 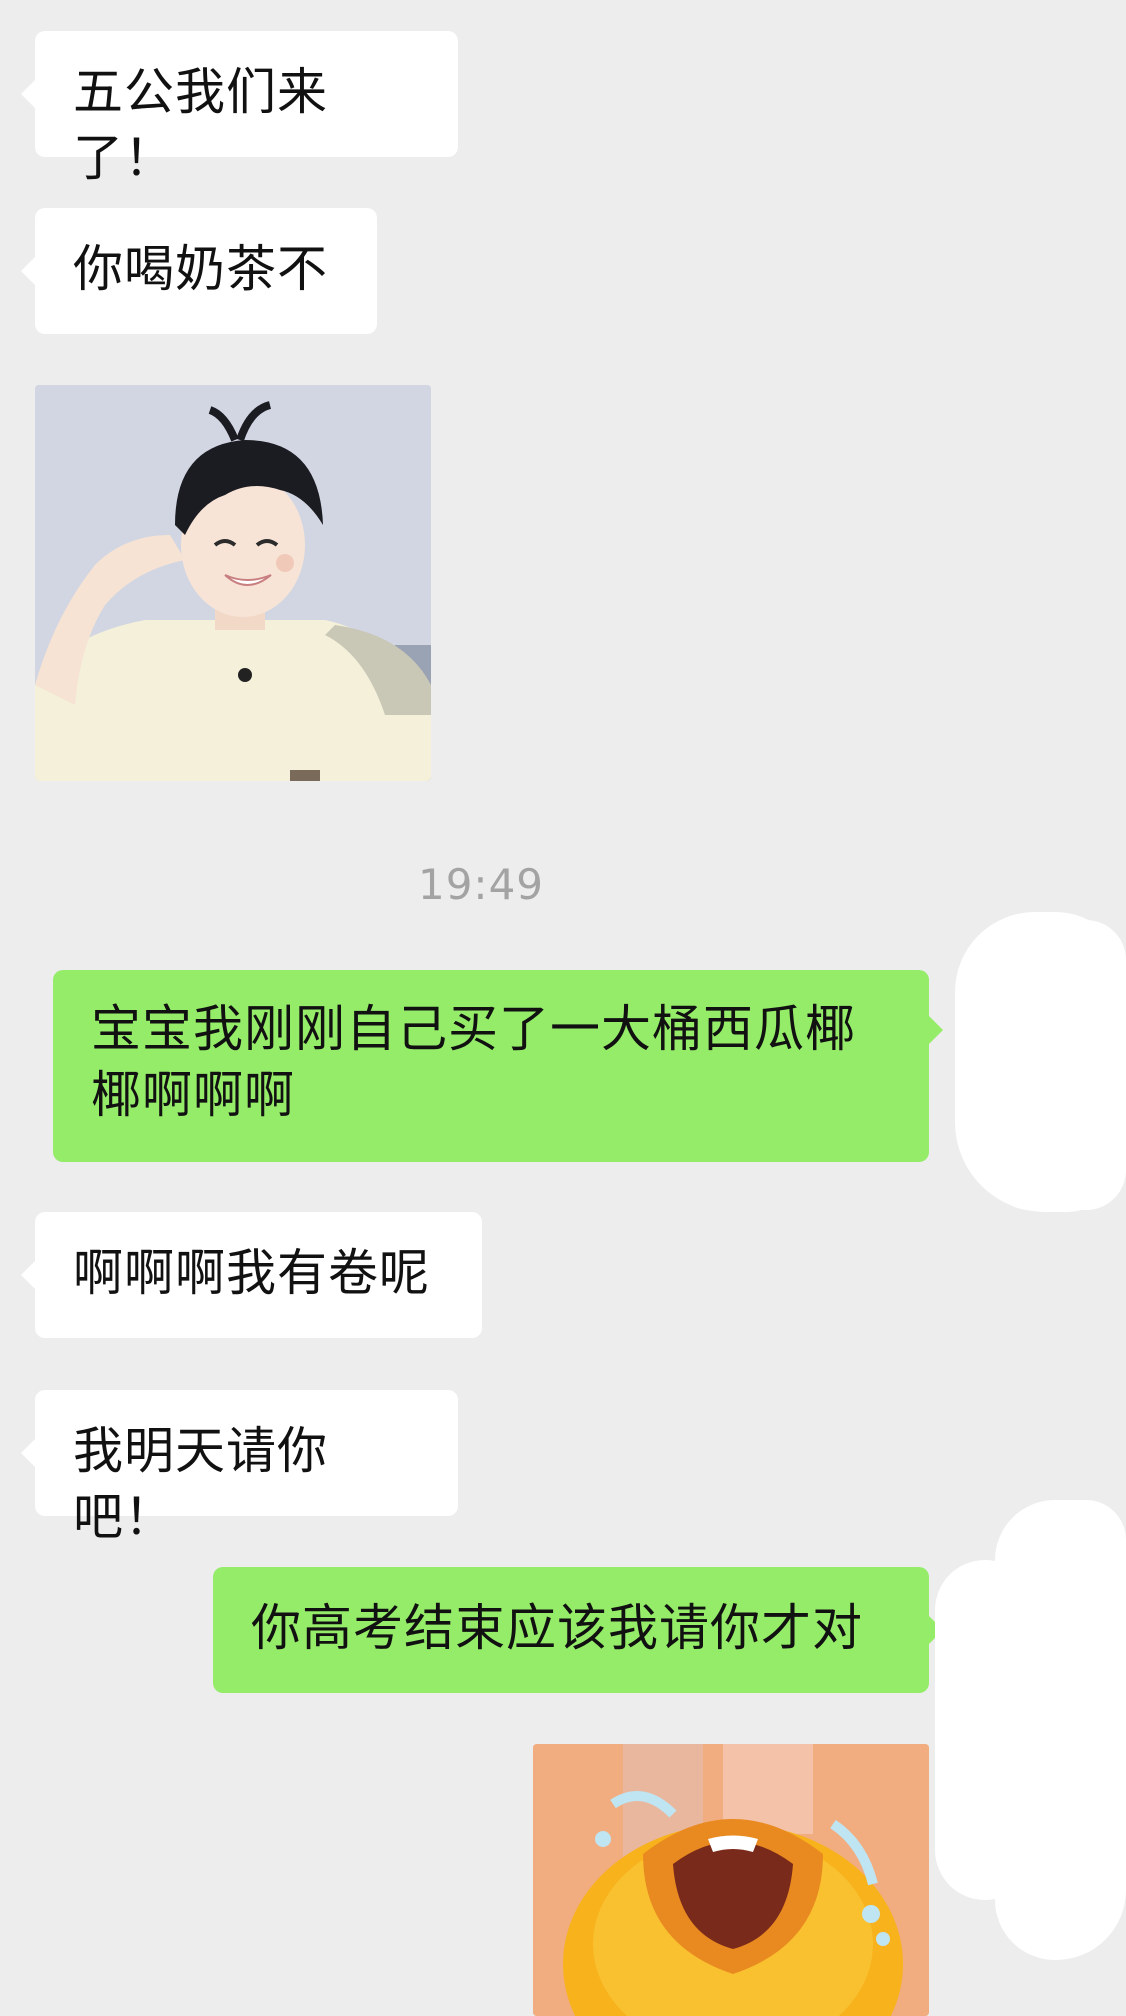 I want to click on crying-duck-sticker, so click(x=731, y=1880).